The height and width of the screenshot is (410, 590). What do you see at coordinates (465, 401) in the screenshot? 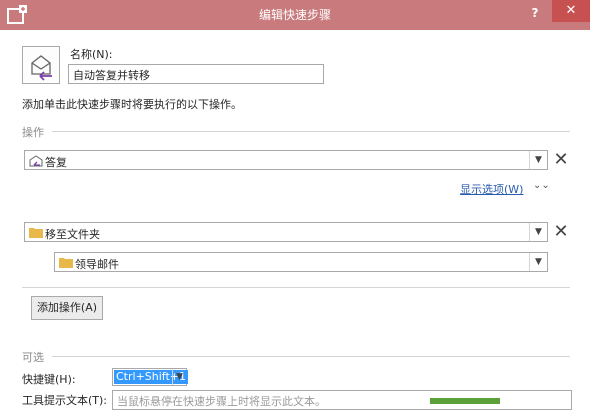
I see `partial-button-edge` at bounding box center [465, 401].